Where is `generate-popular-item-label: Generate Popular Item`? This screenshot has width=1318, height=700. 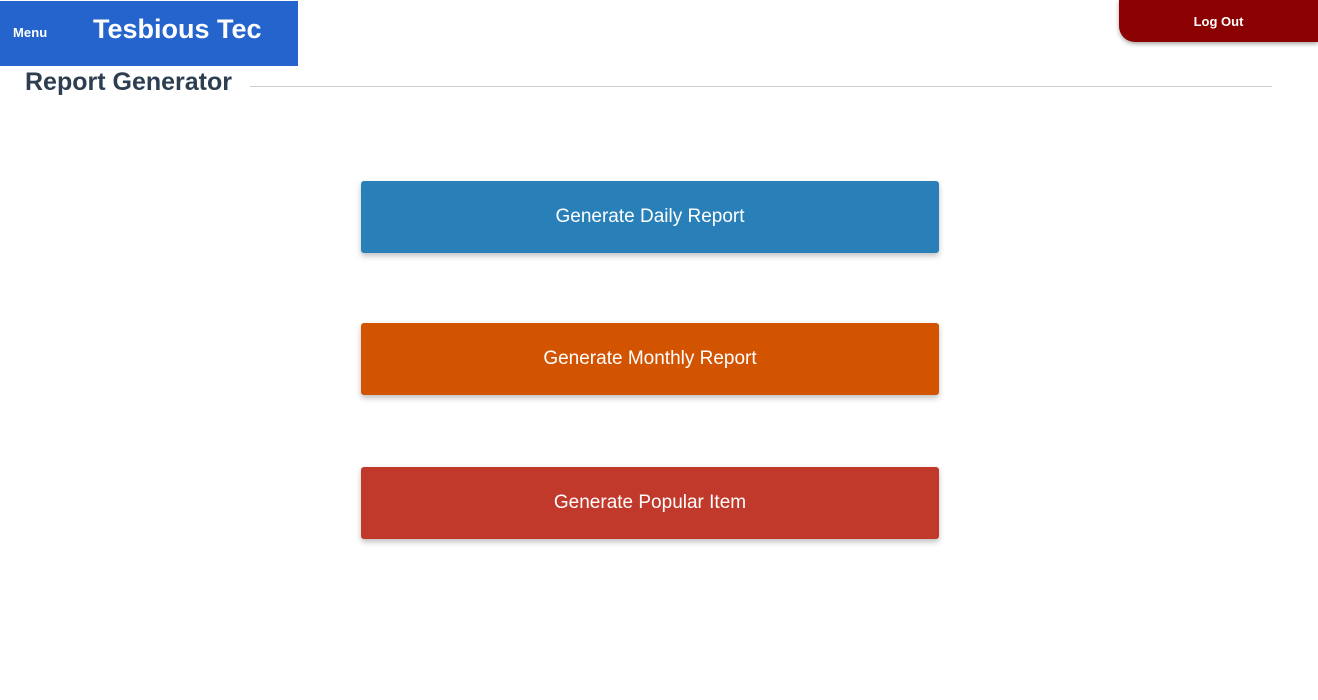
generate-popular-item-label: Generate Popular Item is located at coordinates (650, 502).